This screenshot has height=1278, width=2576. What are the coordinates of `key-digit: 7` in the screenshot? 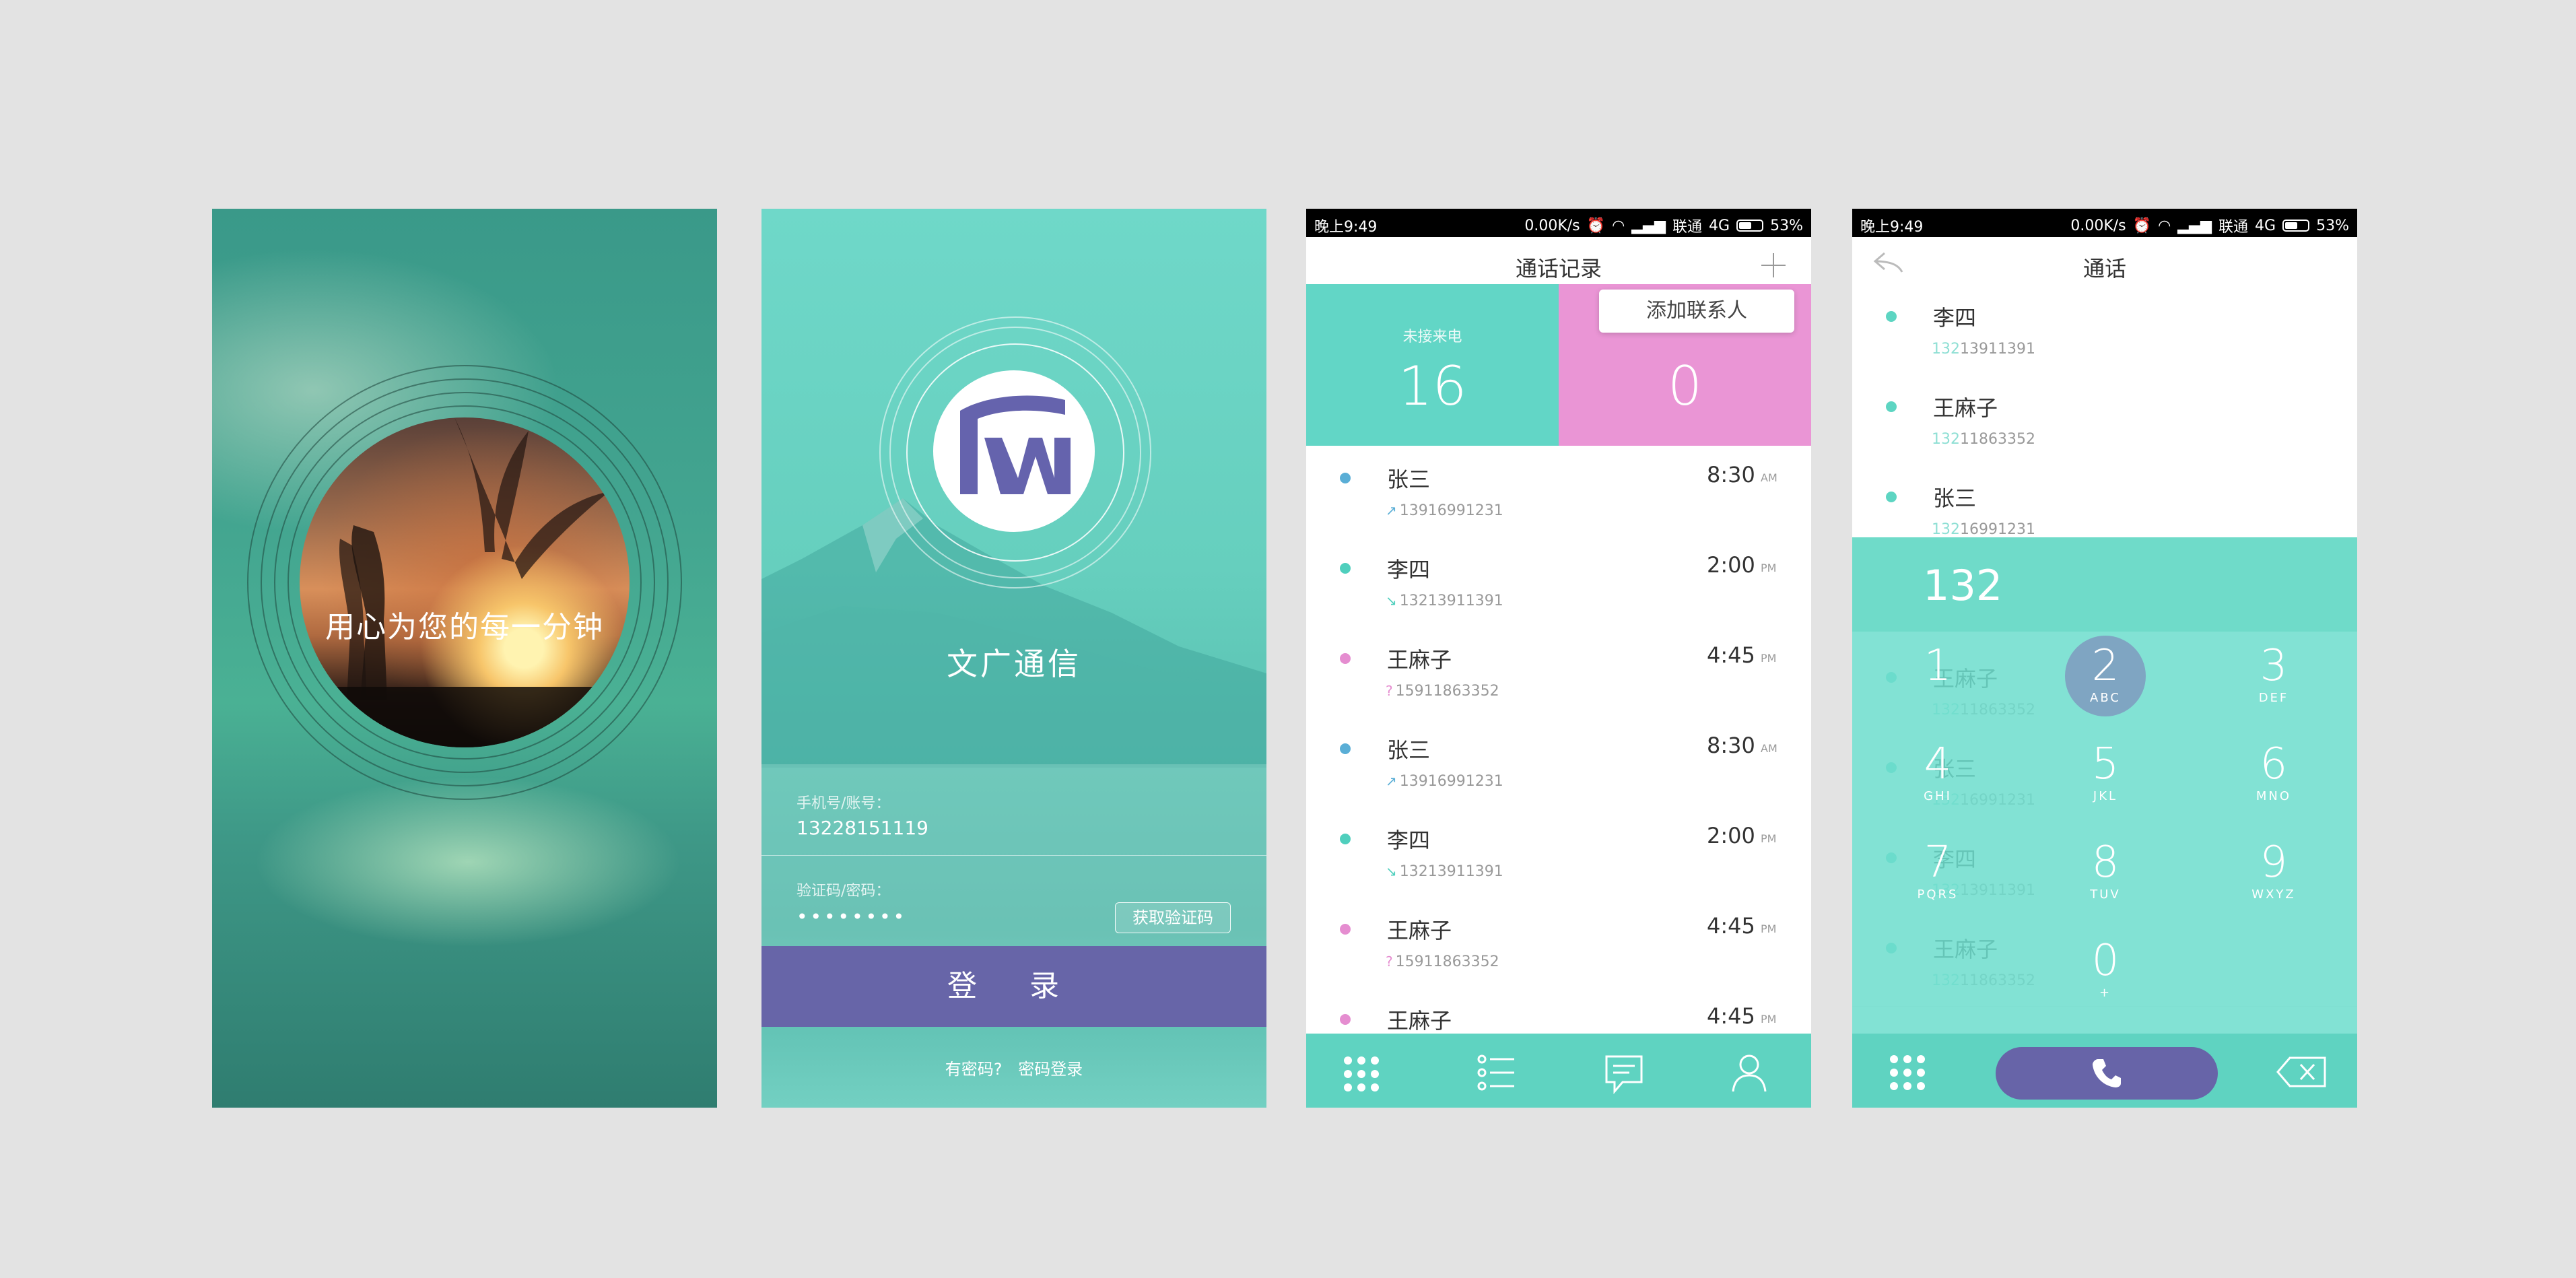 It's located at (1938, 862).